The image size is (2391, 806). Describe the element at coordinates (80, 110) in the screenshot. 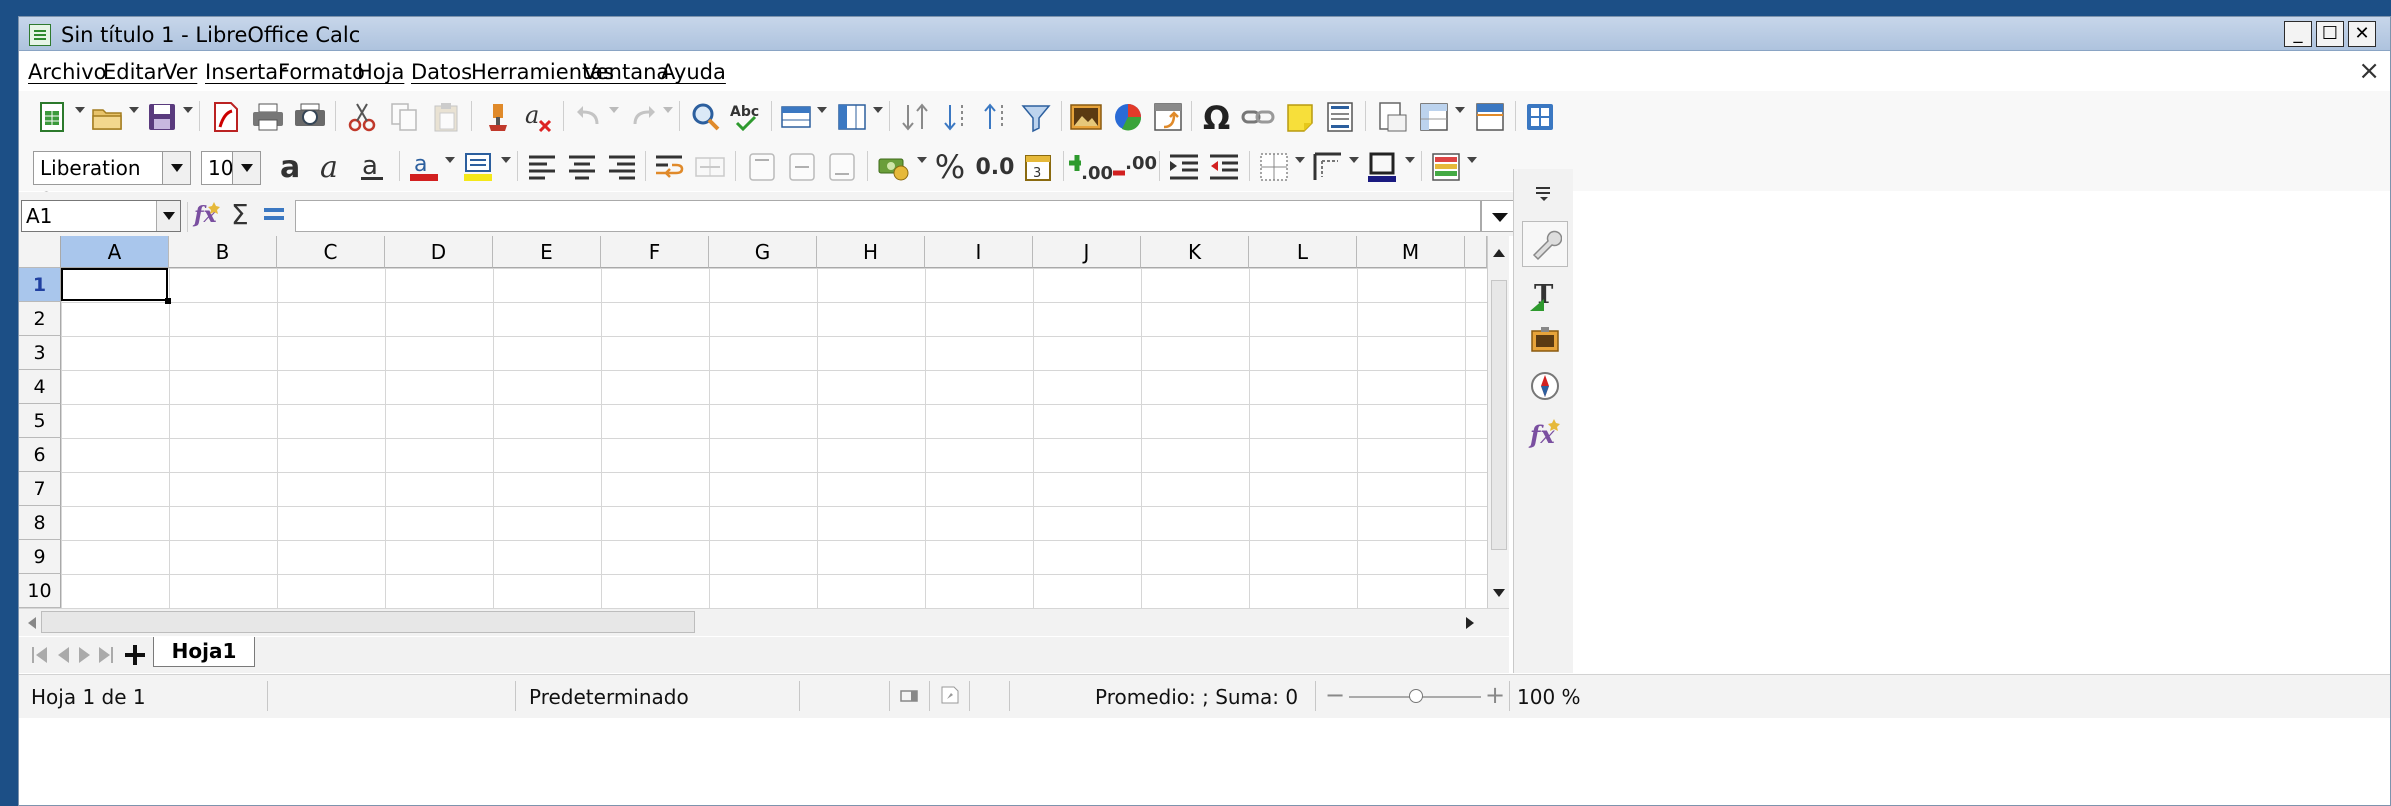

I see `new-dropdown-icon` at that location.